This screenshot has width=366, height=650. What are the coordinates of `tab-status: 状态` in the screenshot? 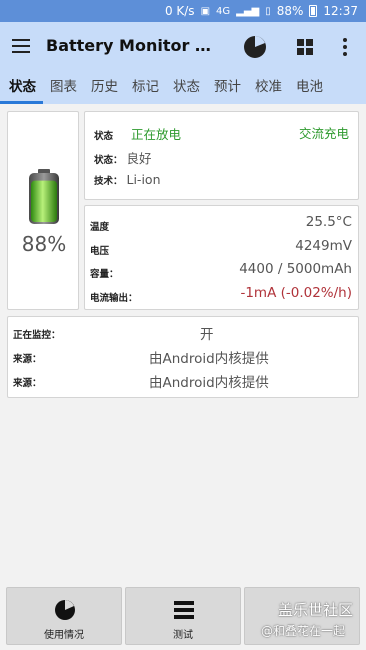 It's located at (21, 88).